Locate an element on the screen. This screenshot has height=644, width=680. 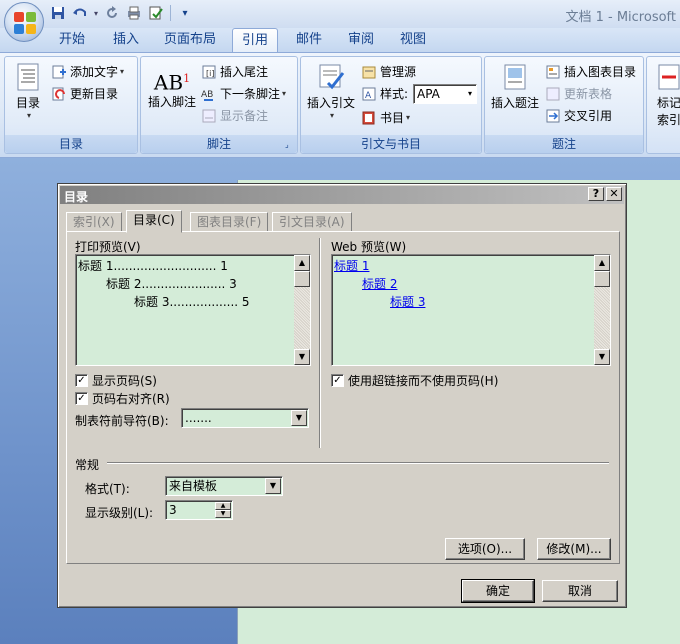
add-text-icon is located at coordinates (59, 71).